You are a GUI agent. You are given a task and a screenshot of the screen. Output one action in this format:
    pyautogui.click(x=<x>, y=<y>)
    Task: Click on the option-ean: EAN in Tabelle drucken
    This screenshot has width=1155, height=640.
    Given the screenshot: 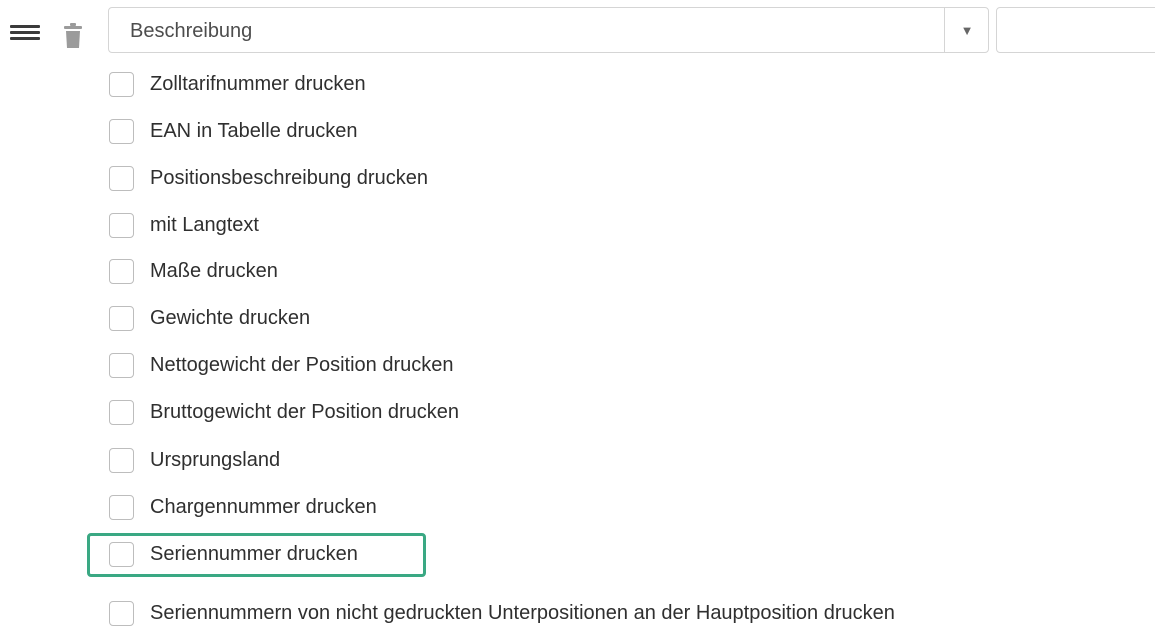 What is the action you would take?
    pyautogui.click(x=233, y=131)
    